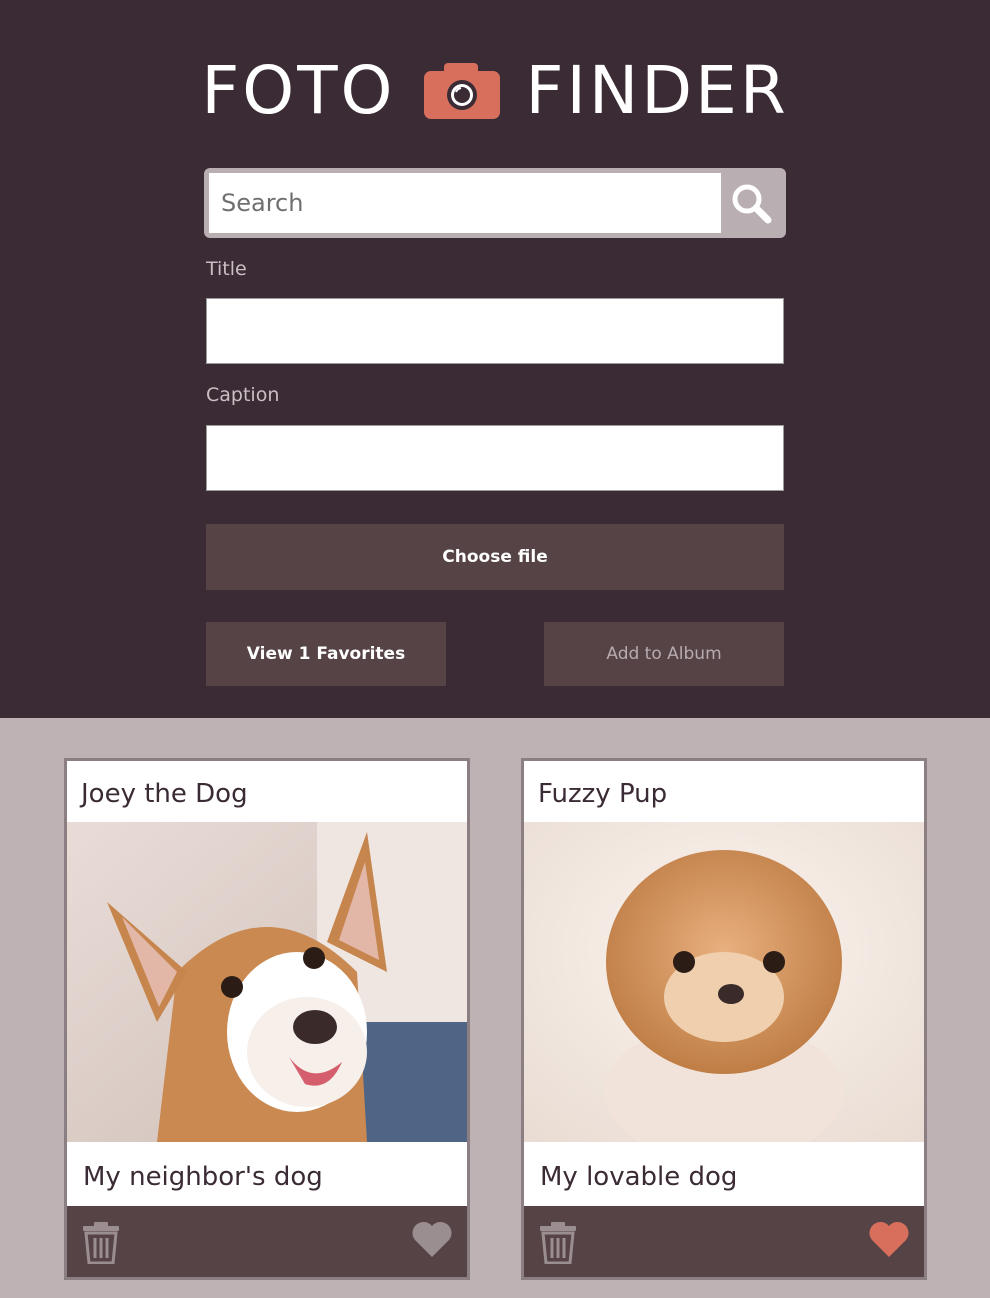  I want to click on search-bar, so click(495, 203).